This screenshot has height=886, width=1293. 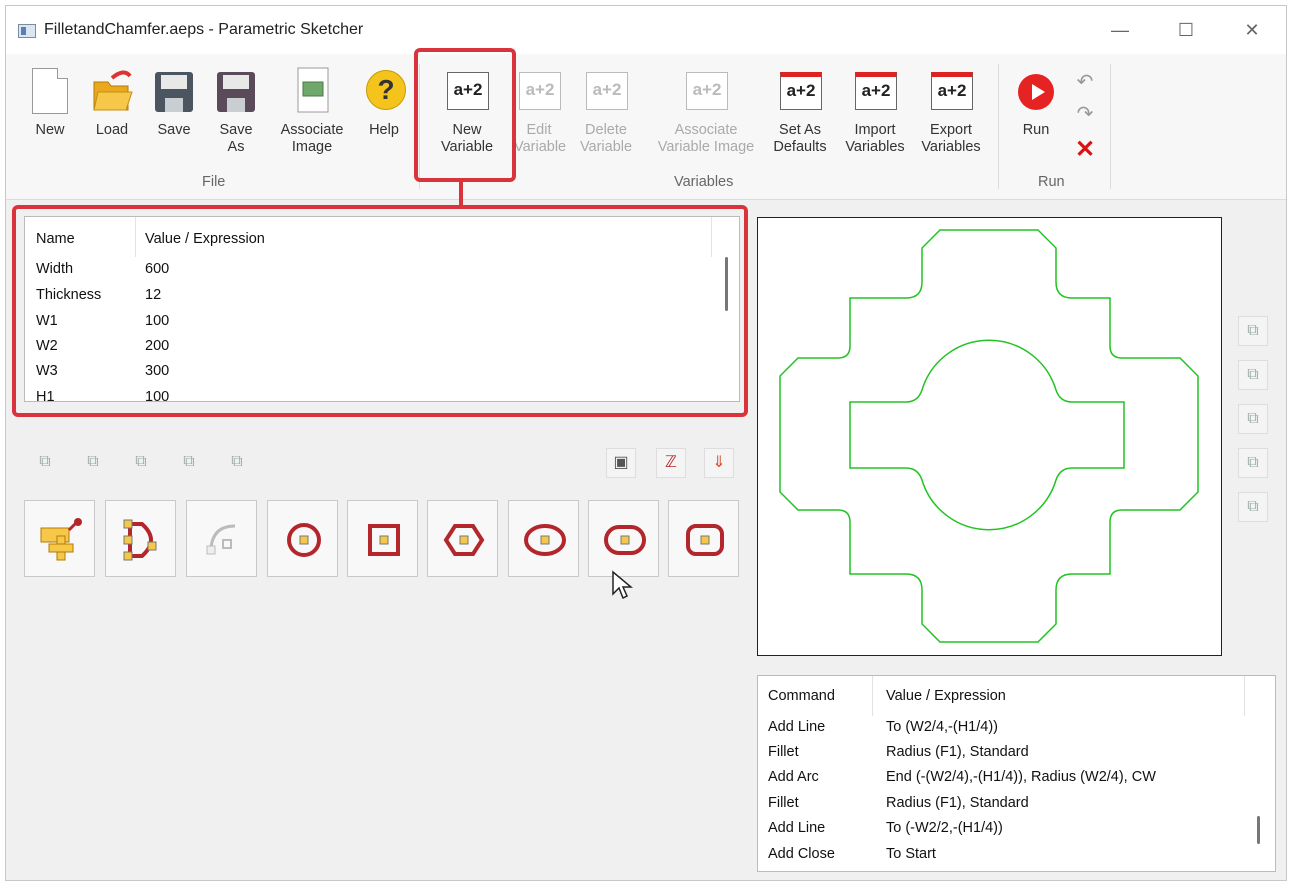 What do you see at coordinates (1036, 92) in the screenshot?
I see `play-icon` at bounding box center [1036, 92].